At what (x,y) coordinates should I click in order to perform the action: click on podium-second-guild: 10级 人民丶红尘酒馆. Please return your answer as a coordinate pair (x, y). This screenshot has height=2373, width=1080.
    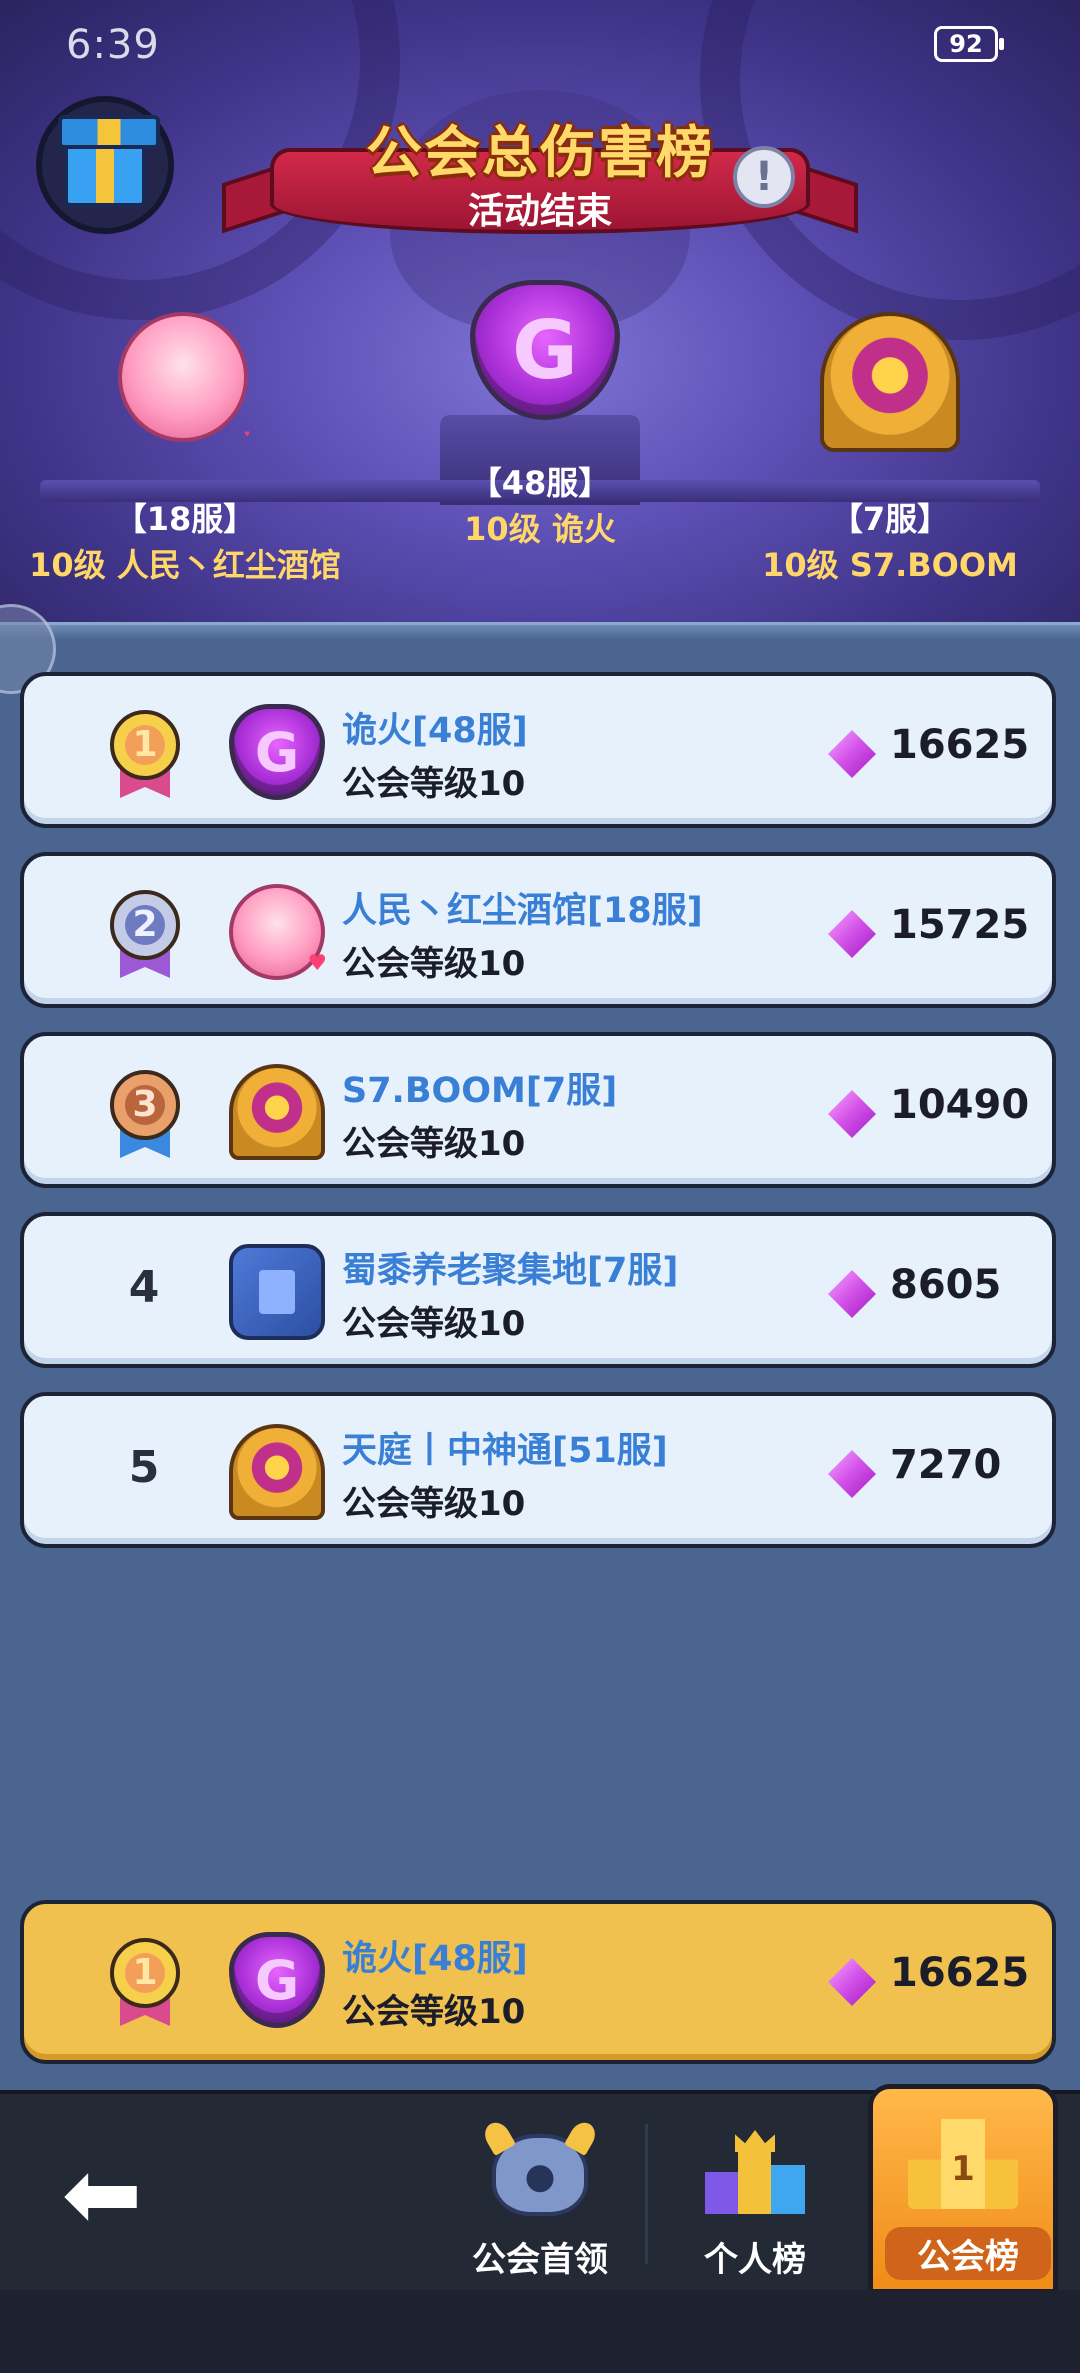
    Looking at the image, I should click on (185, 565).